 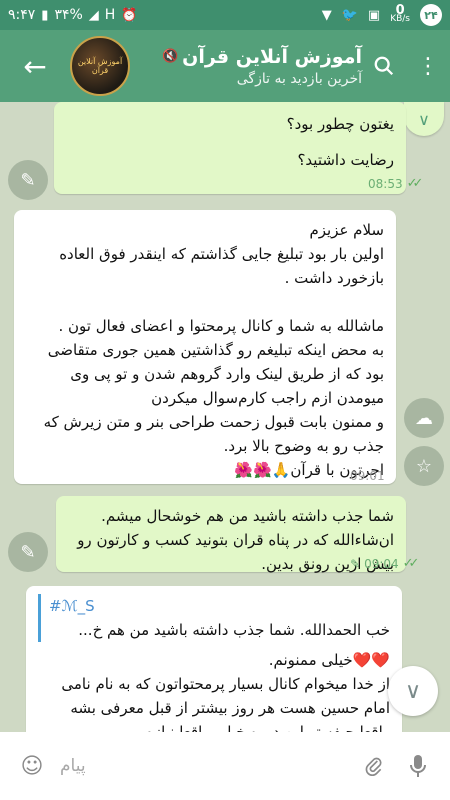 I want to click on star-icon: ☆, so click(x=424, y=466).